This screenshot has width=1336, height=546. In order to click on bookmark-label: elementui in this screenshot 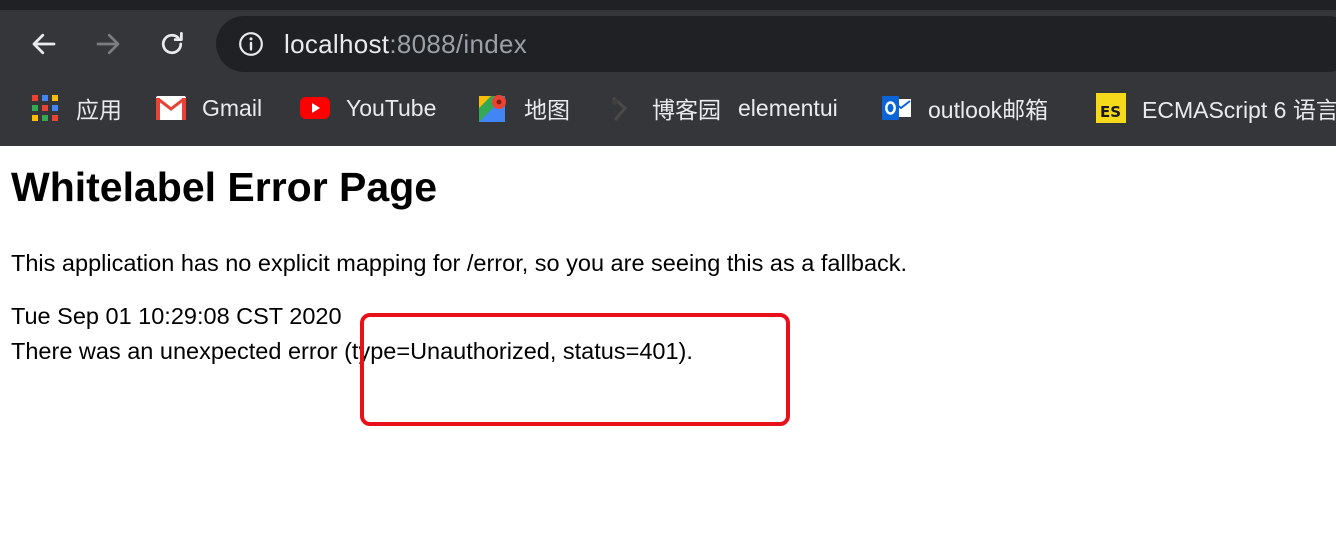, I will do `click(788, 107)`.